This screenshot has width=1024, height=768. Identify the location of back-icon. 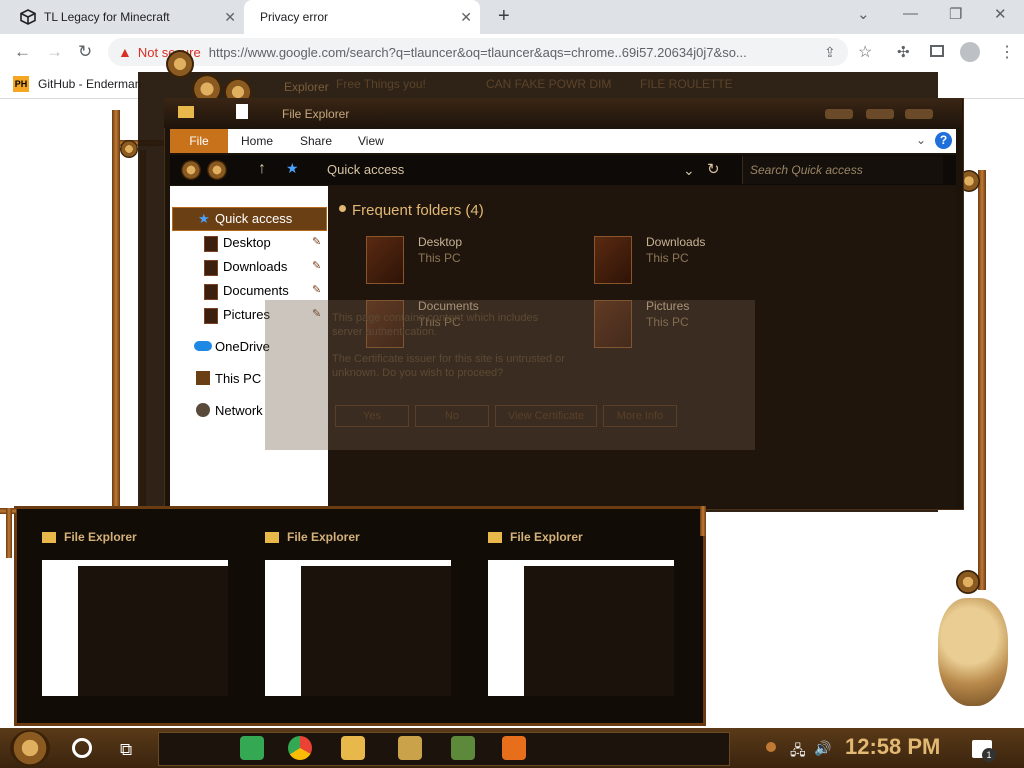
(191, 170).